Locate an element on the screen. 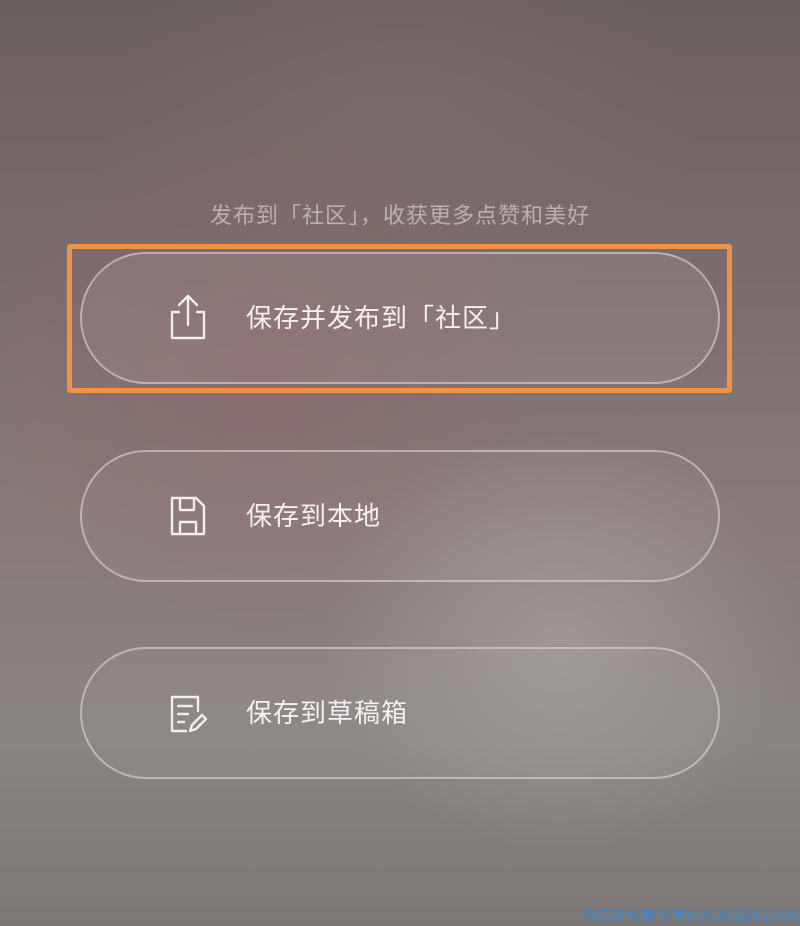 This screenshot has height=926, width=800. save-to-drafts-button: 保存到草稿箱 is located at coordinates (400, 713).